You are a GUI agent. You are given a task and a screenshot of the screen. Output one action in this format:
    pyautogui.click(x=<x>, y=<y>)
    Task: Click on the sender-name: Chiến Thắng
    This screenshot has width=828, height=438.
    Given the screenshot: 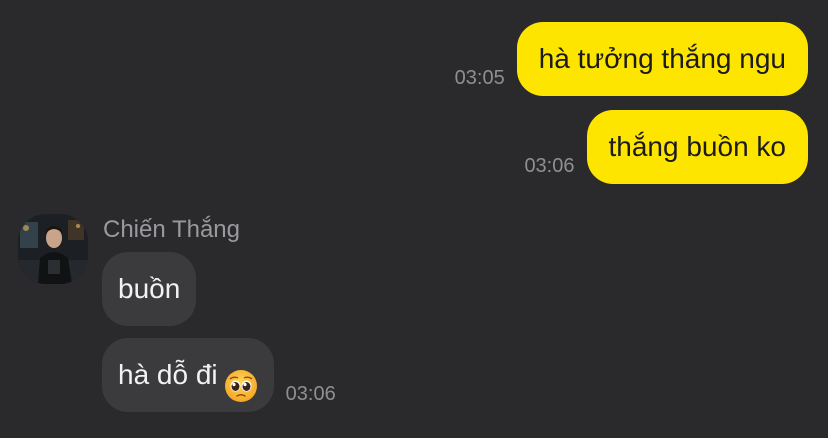 What is the action you would take?
    pyautogui.click(x=171, y=229)
    